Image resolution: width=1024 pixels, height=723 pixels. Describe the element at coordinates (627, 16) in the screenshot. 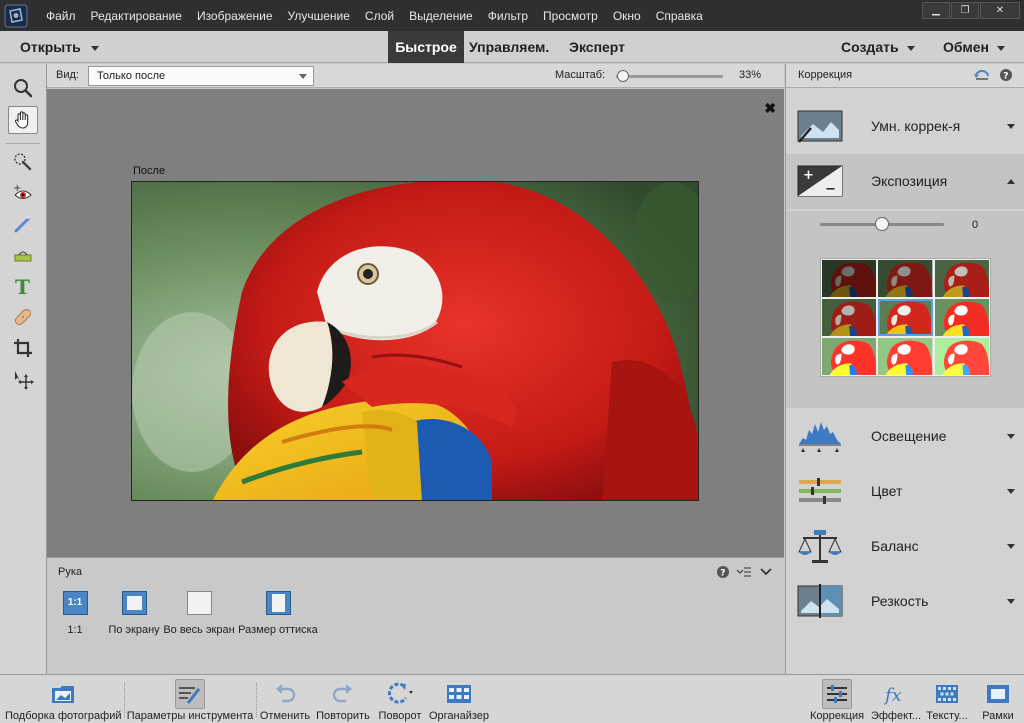

I see `menu-window: Окно` at that location.